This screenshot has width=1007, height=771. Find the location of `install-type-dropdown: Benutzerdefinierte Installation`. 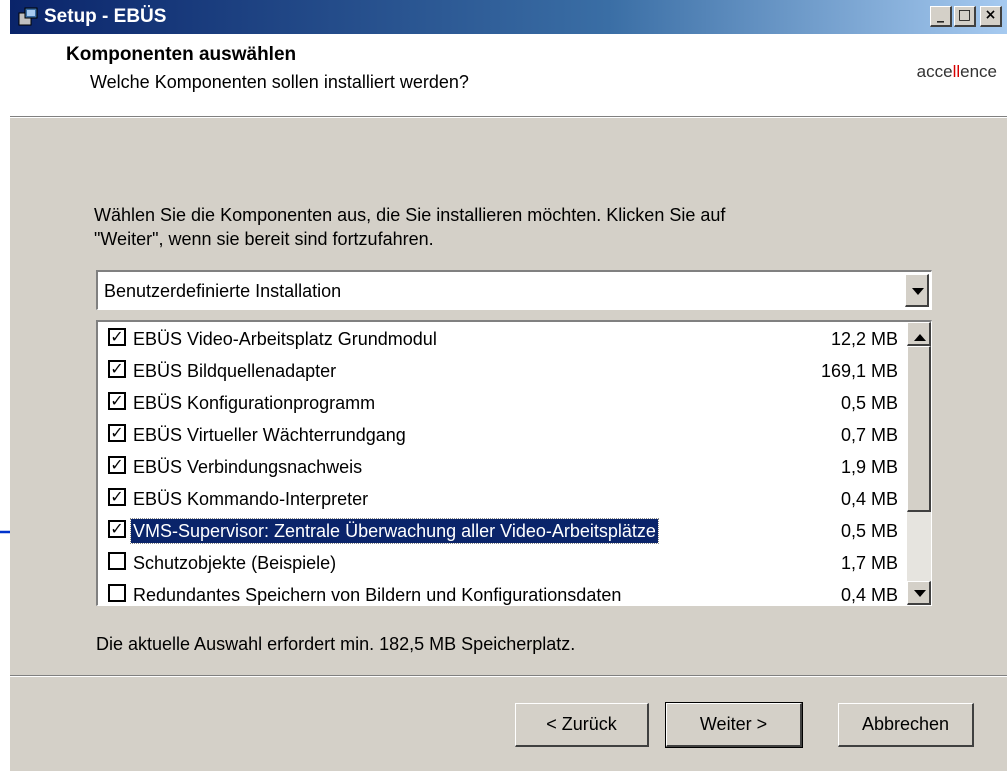

install-type-dropdown: Benutzerdefinierte Installation is located at coordinates (514, 290).